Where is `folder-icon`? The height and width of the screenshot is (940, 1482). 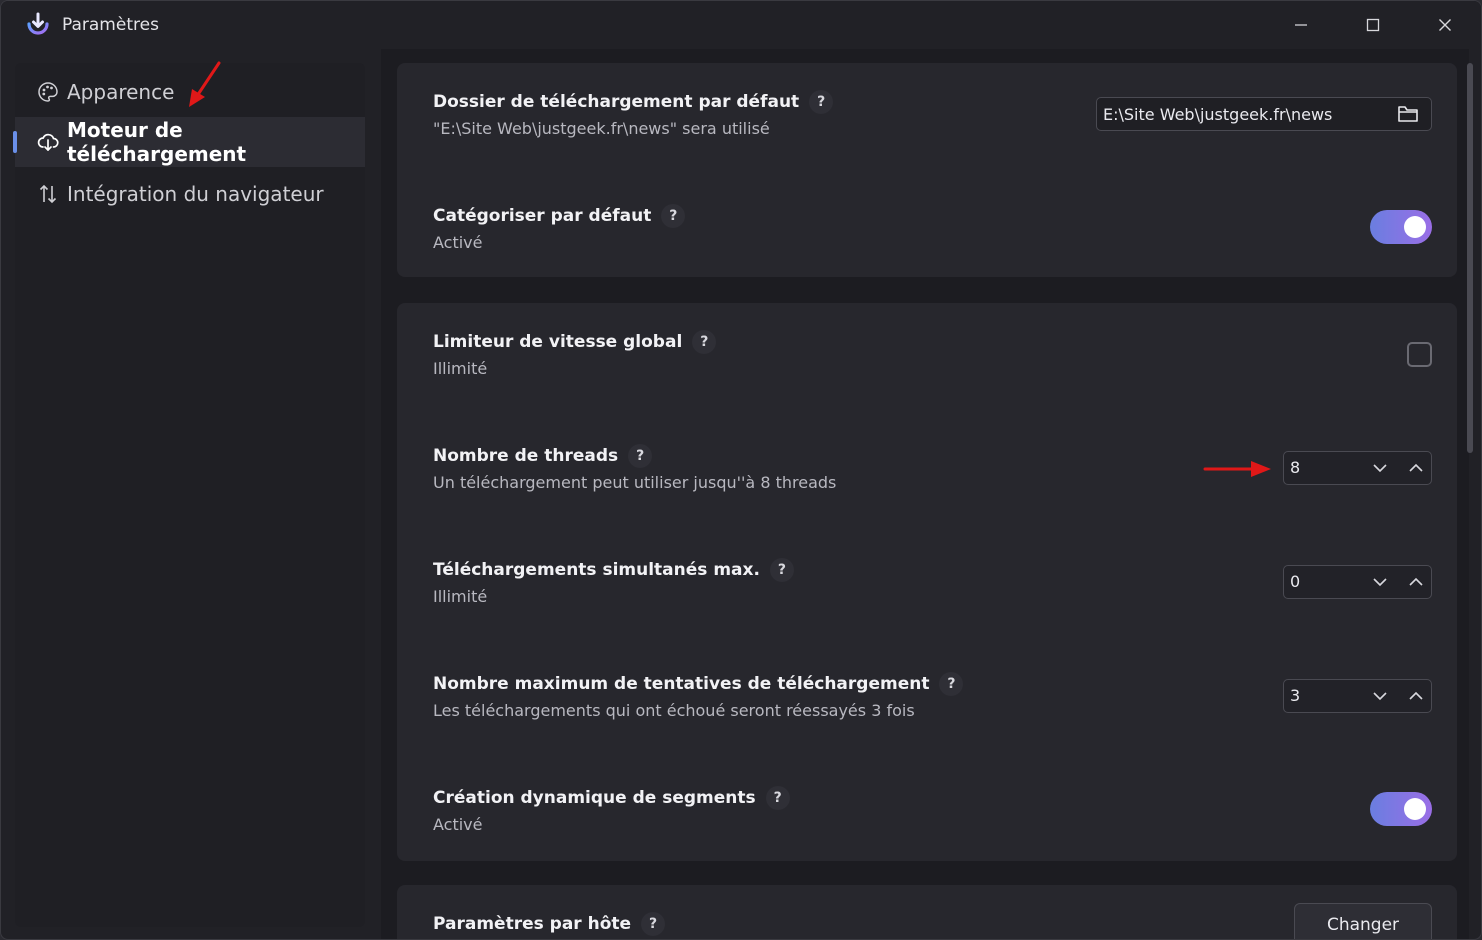 folder-icon is located at coordinates (1408, 114).